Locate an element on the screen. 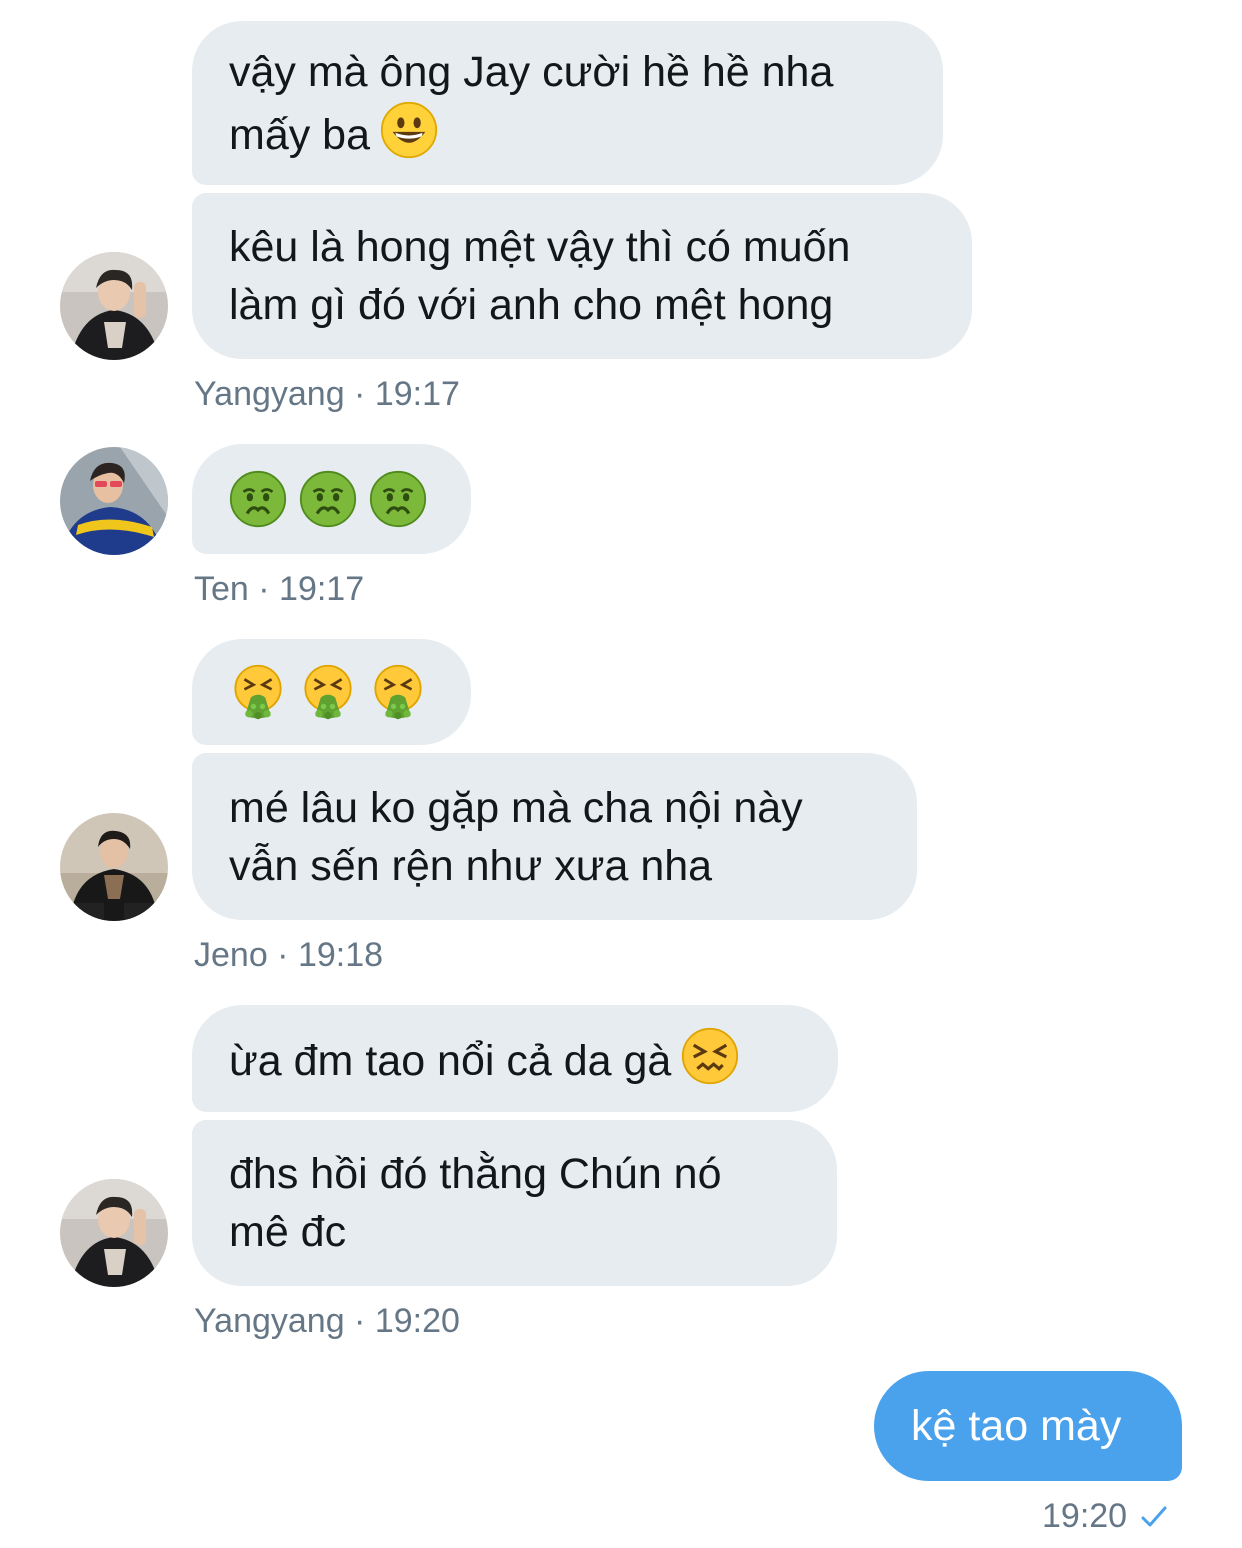  message-meta: Yangyang · 19:20 is located at coordinates (327, 1321).